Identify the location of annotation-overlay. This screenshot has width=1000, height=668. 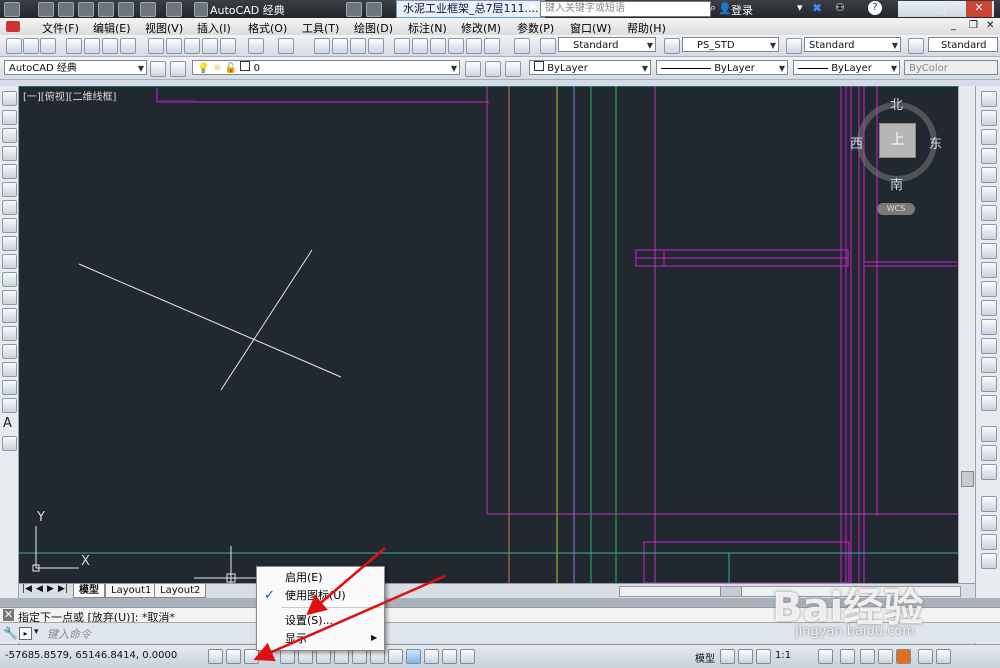
(349, 604).